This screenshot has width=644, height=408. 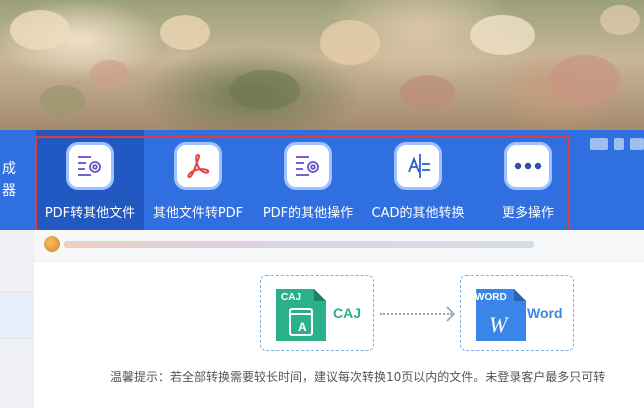 I want to click on tool-label: PDF转其他文件, so click(x=90, y=213).